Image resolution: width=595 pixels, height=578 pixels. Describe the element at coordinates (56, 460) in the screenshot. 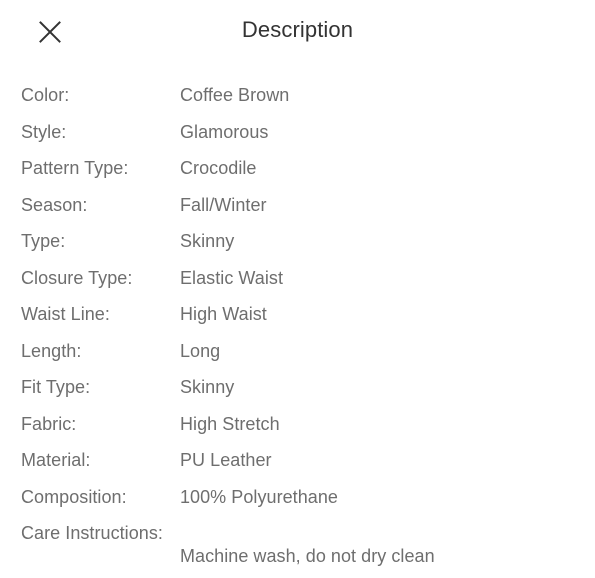

I see `spec-label: Material:` at that location.